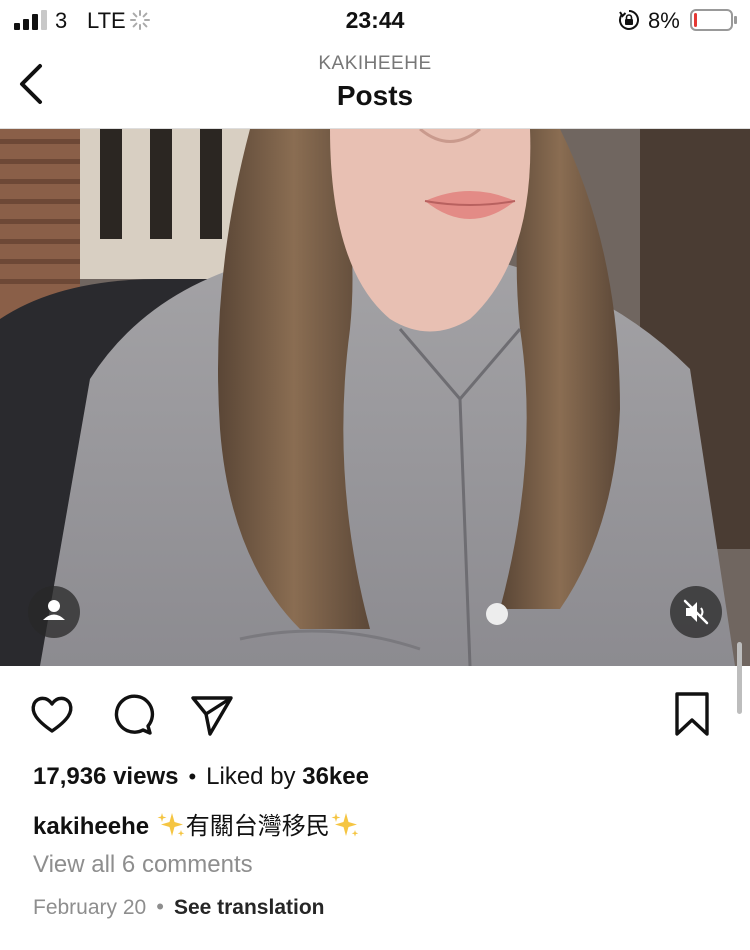 Image resolution: width=750 pixels, height=950 pixels. I want to click on comment-bubble-icon, so click(132, 714).